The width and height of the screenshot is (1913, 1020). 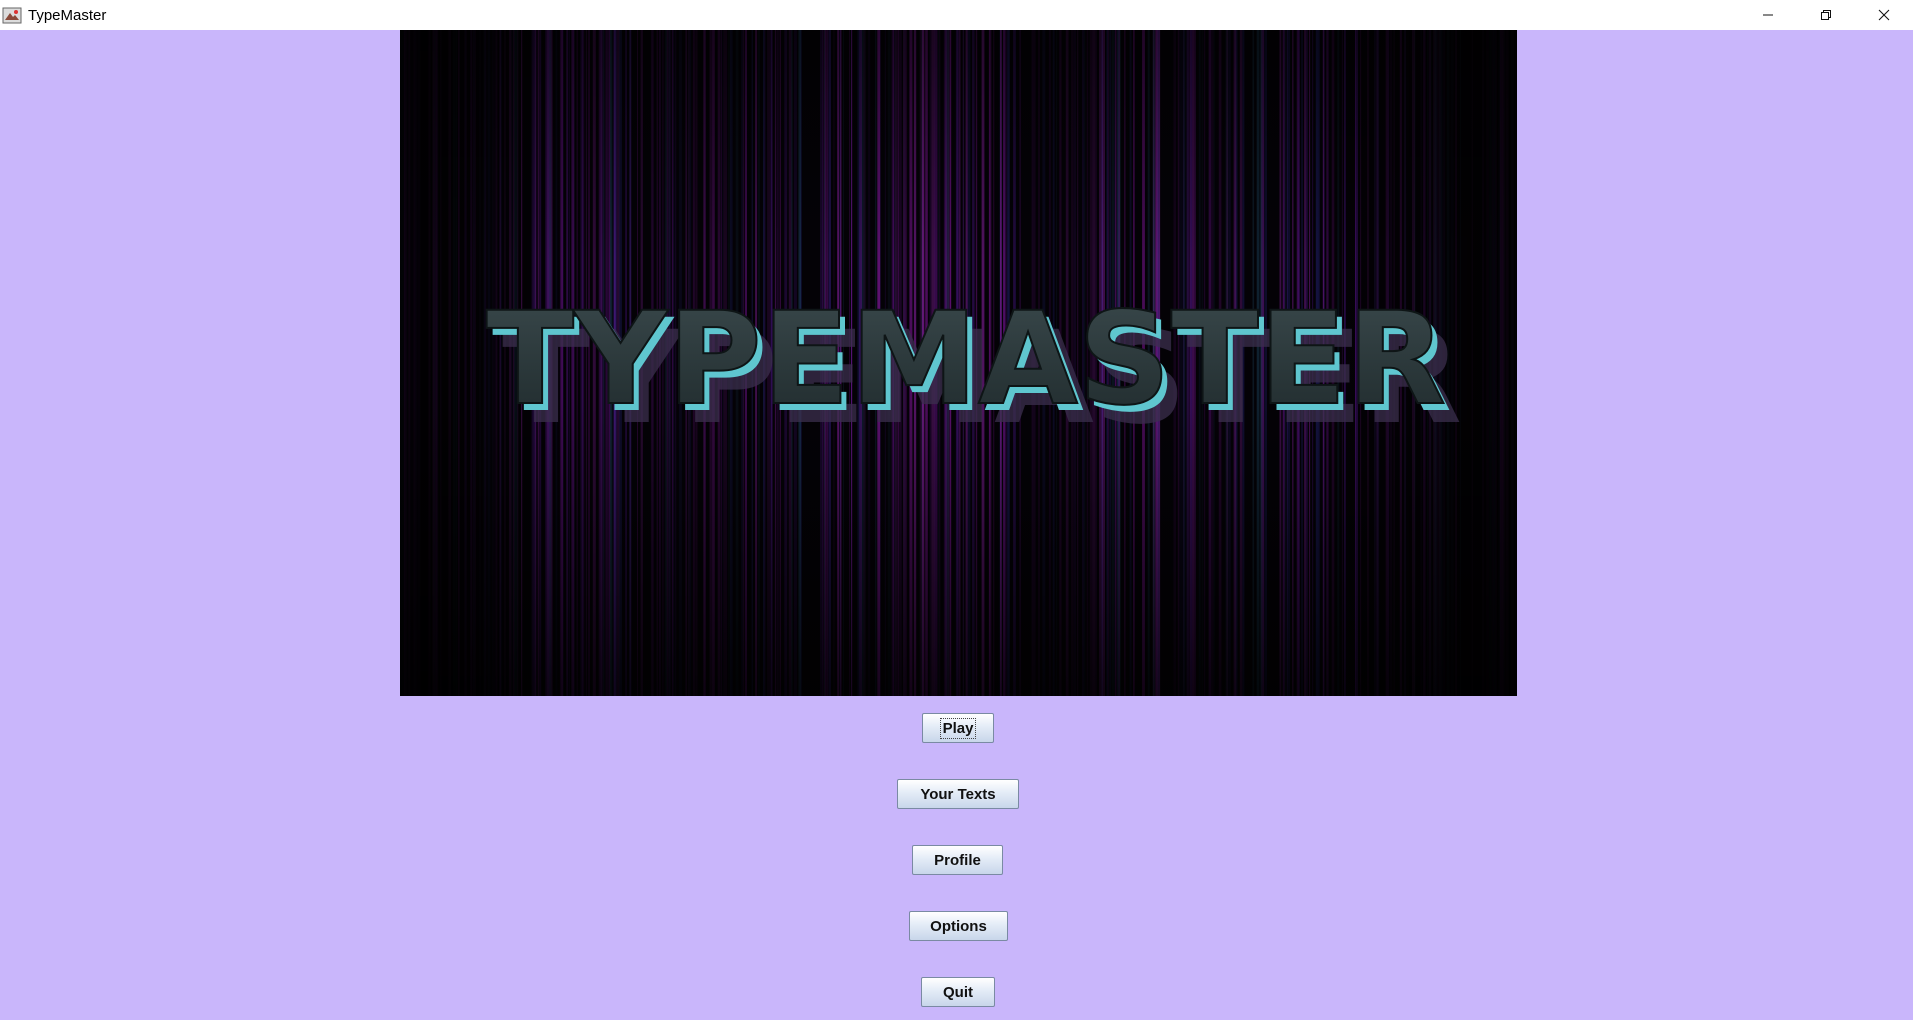 What do you see at coordinates (12, 15) in the screenshot?
I see `java-app-icon` at bounding box center [12, 15].